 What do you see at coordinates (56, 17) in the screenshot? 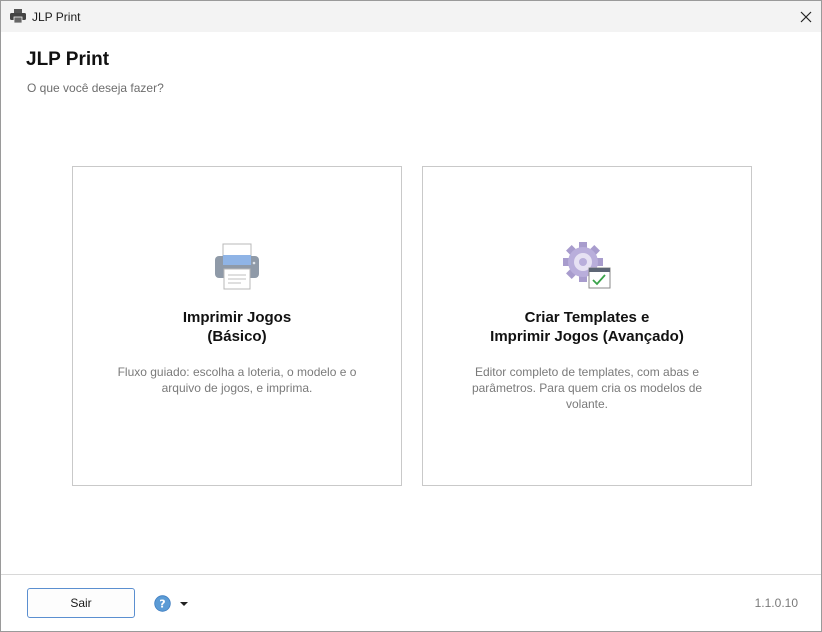
I see `window-title: JLP Print` at bounding box center [56, 17].